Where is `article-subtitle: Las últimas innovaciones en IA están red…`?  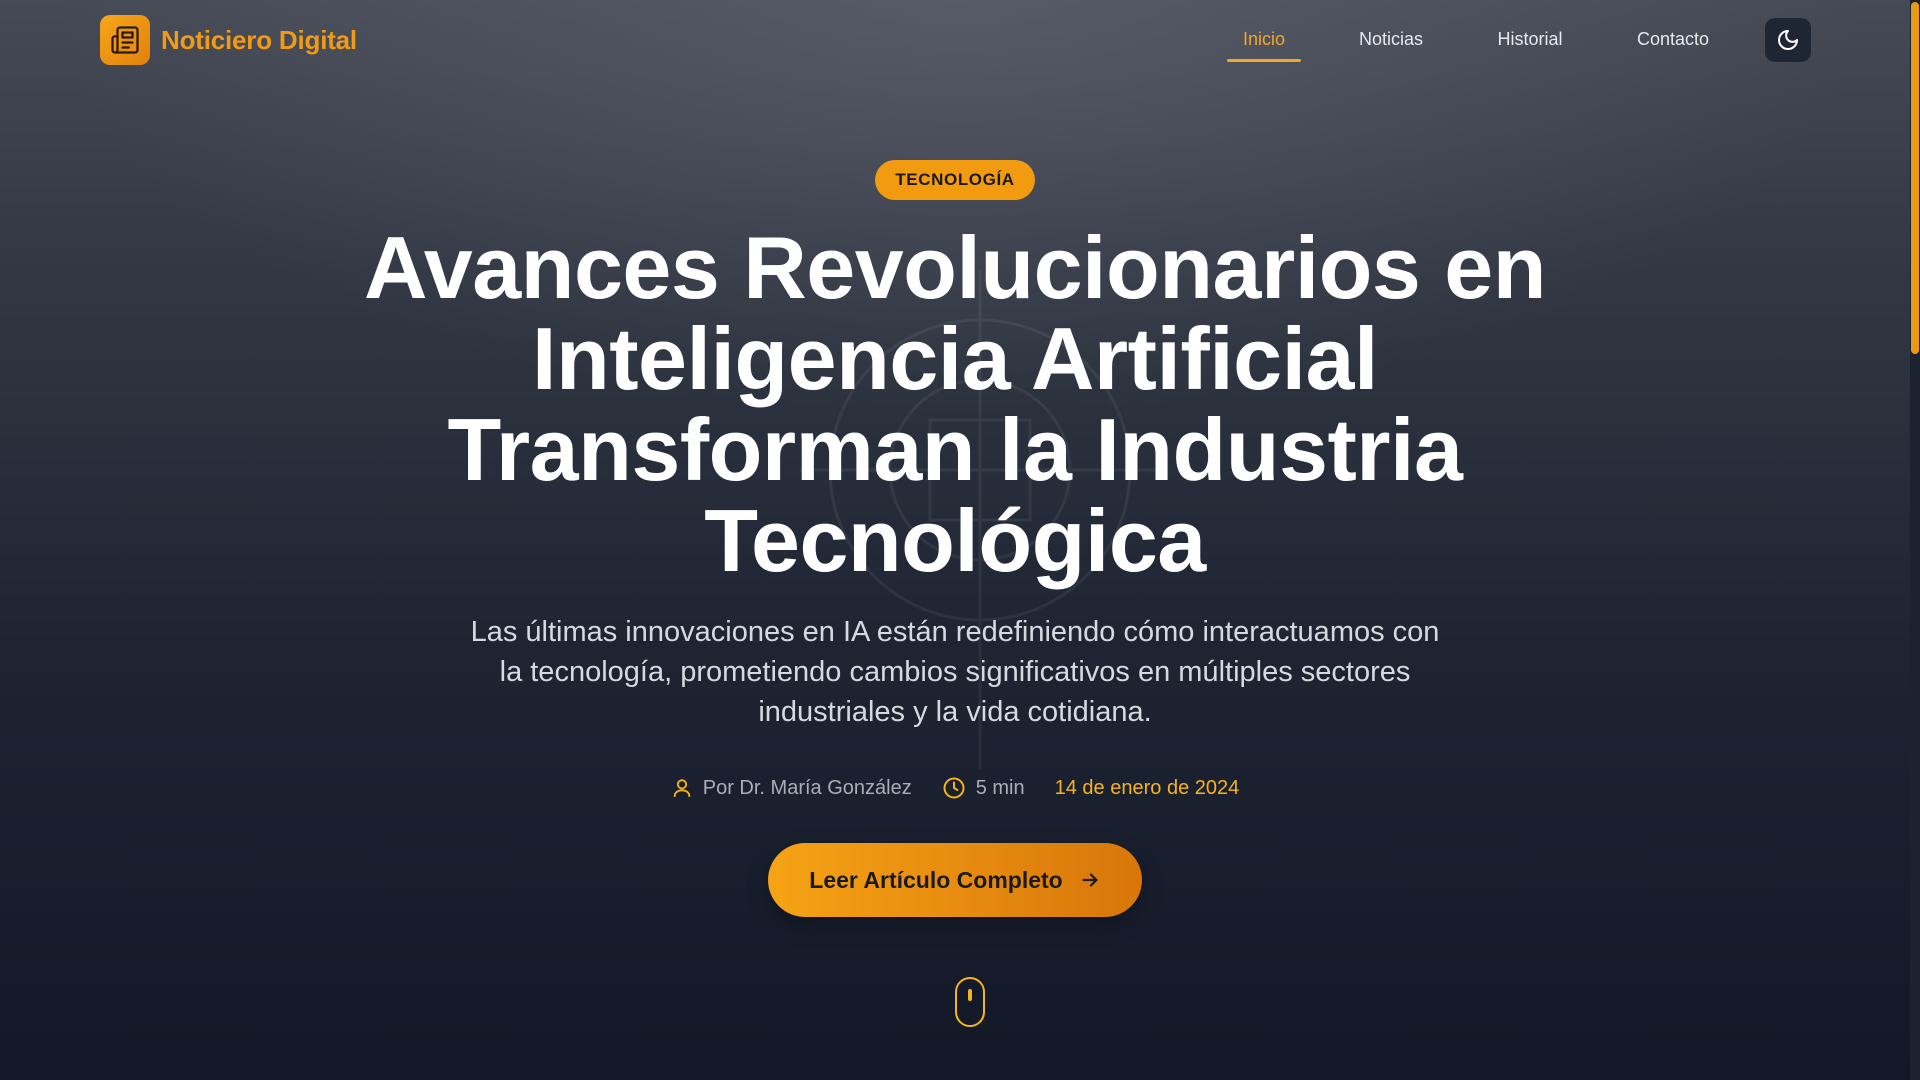 article-subtitle: Las últimas innovaciones en IA están red… is located at coordinates (955, 672).